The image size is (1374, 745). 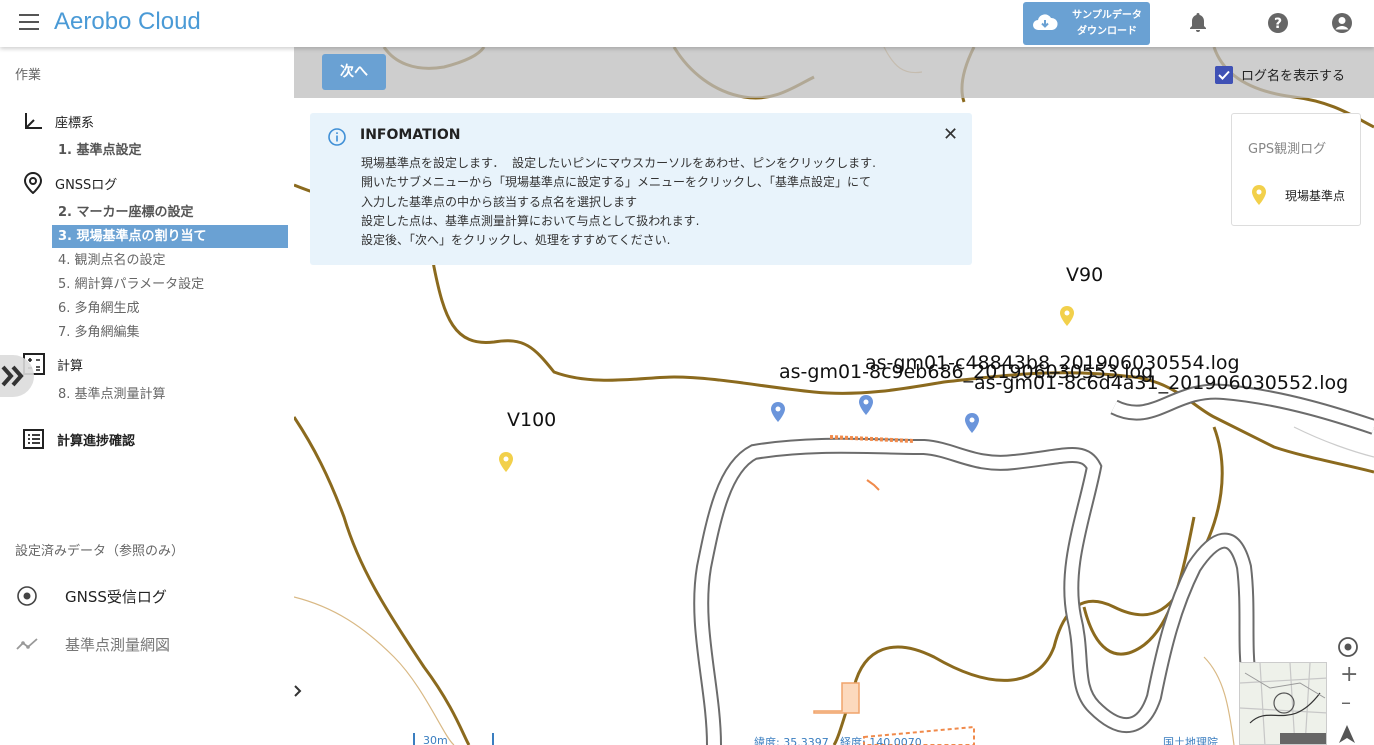 What do you see at coordinates (506, 462) in the screenshot?
I see `pin-v100` at bounding box center [506, 462].